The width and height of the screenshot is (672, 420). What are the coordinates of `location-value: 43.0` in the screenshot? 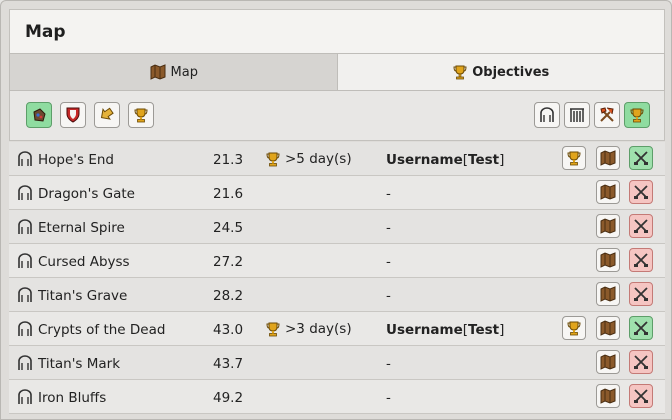 It's located at (228, 330).